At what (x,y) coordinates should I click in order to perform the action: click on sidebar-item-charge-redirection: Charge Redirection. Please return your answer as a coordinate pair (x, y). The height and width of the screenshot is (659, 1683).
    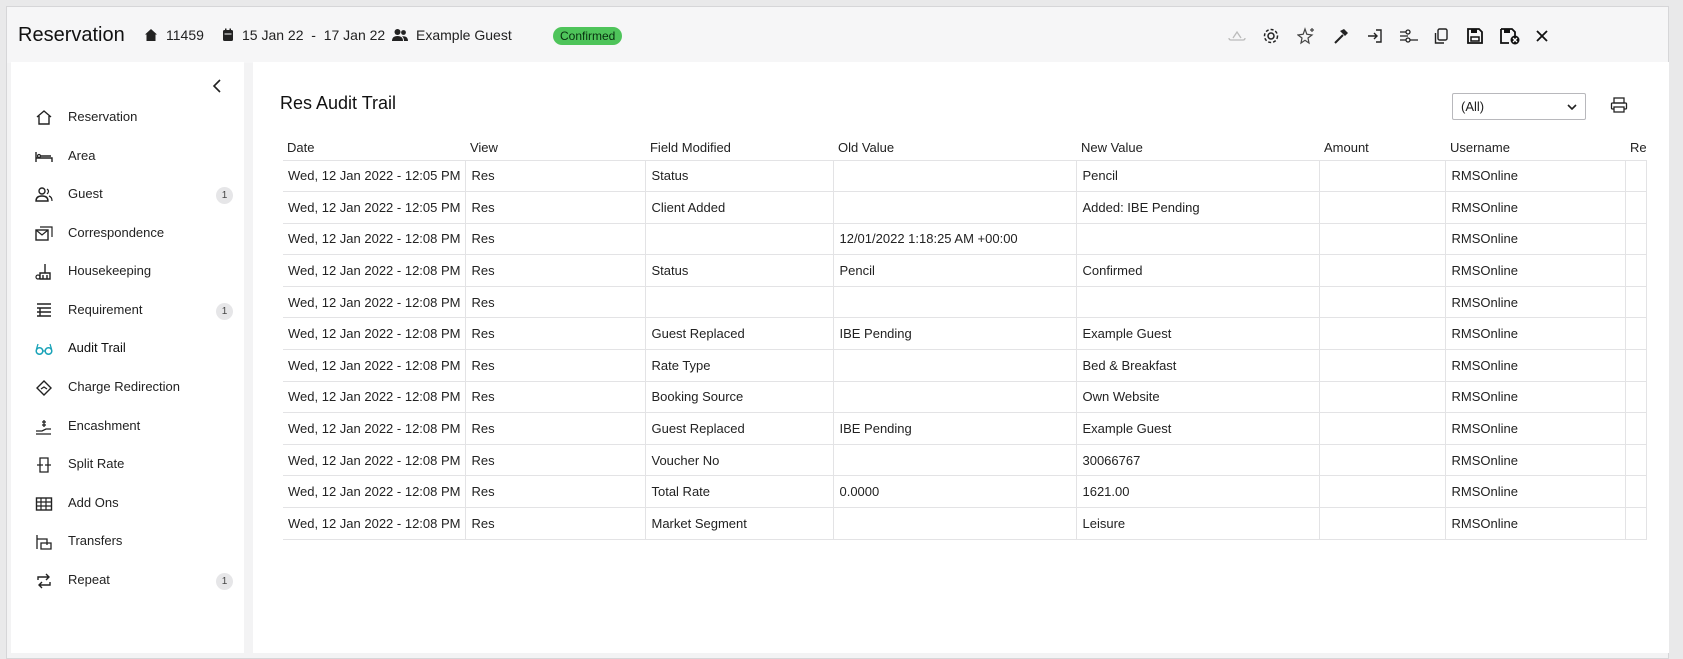
    Looking at the image, I should click on (127, 387).